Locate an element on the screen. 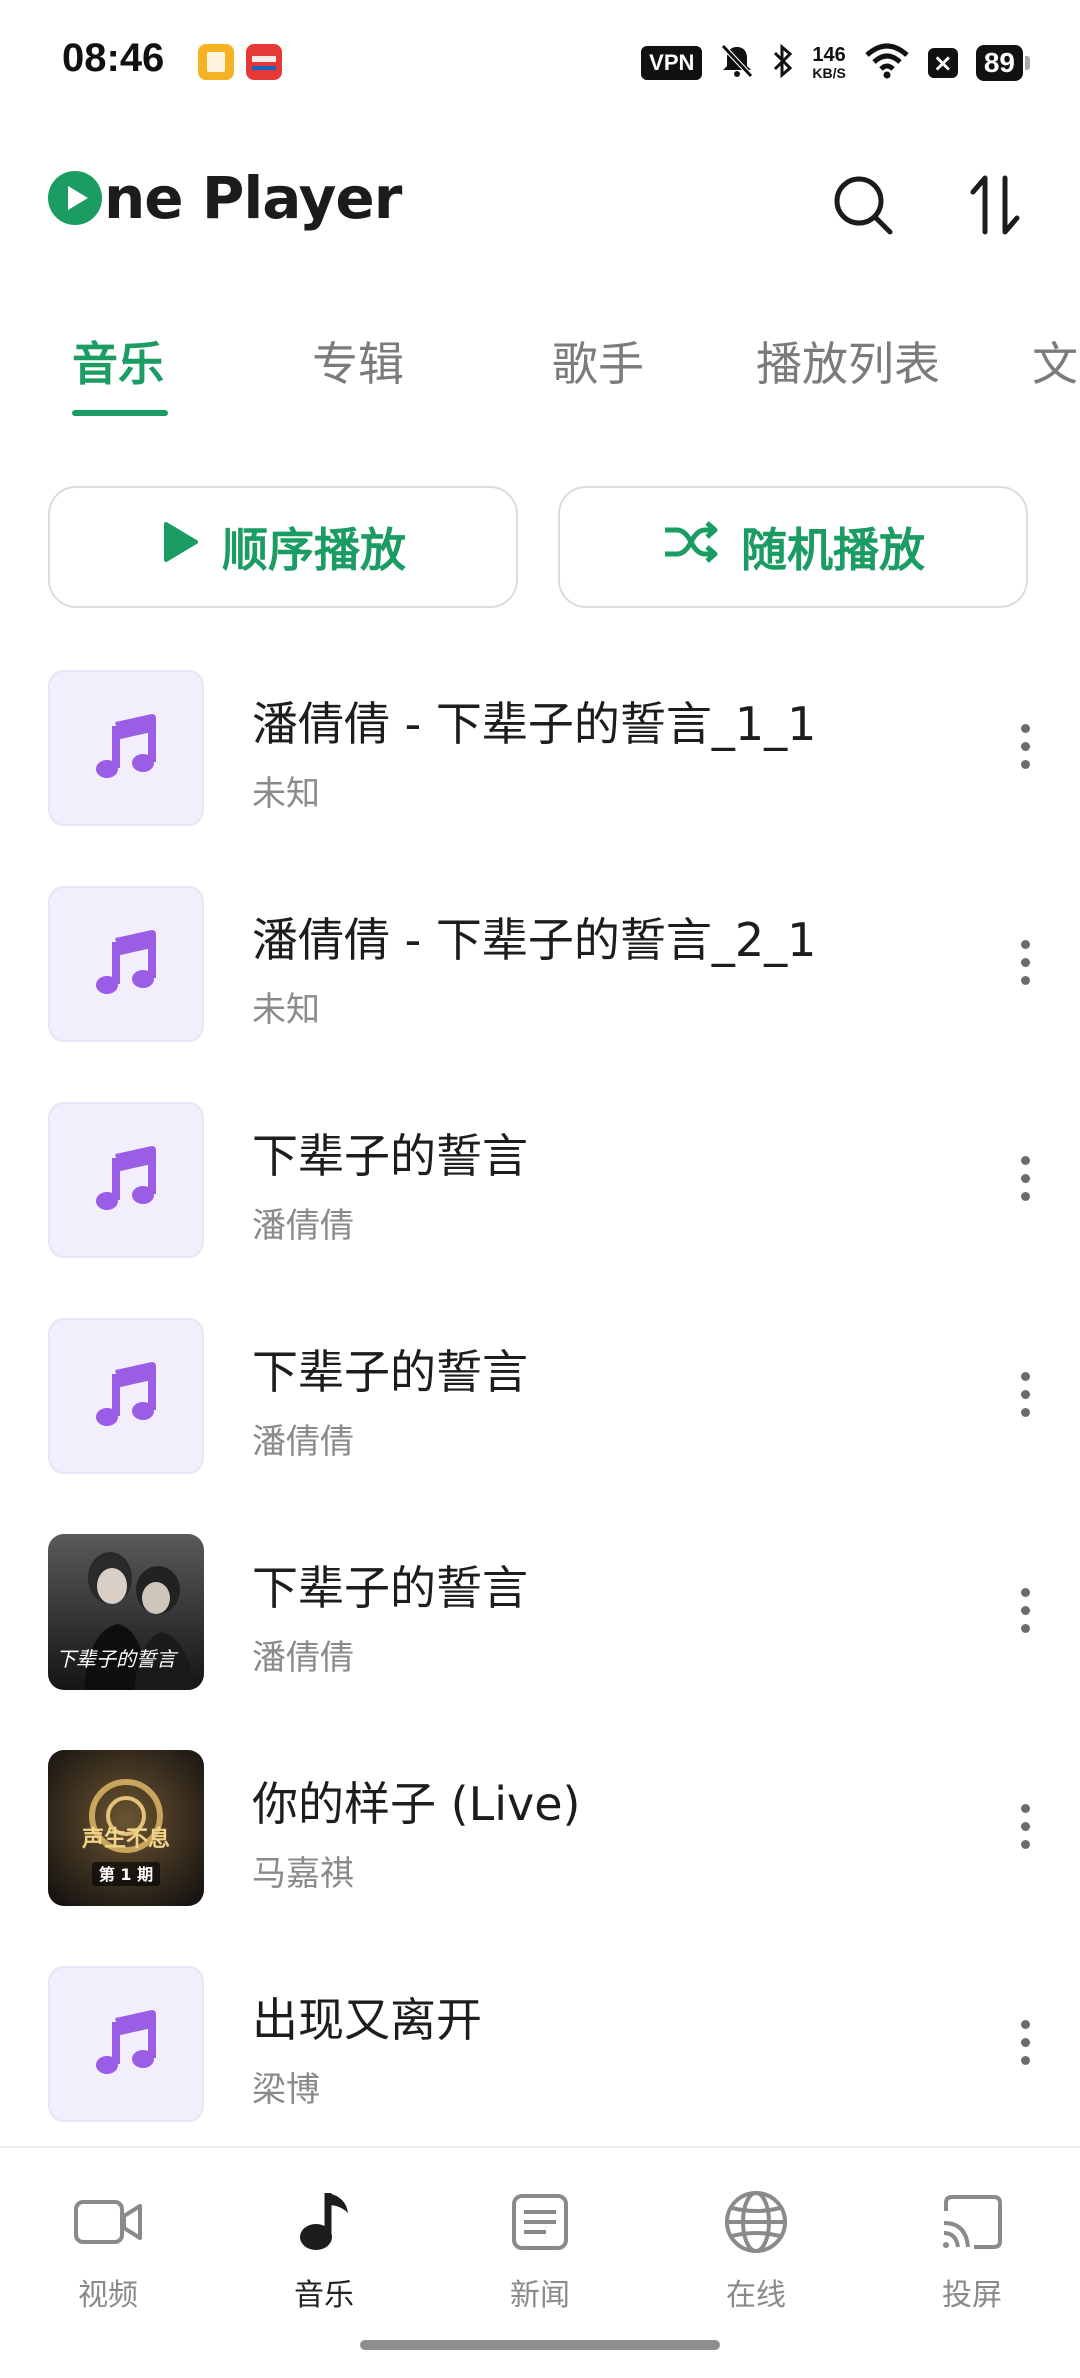 This screenshot has height=2378, width=1080. nav-label: 新闻 is located at coordinates (540, 2295).